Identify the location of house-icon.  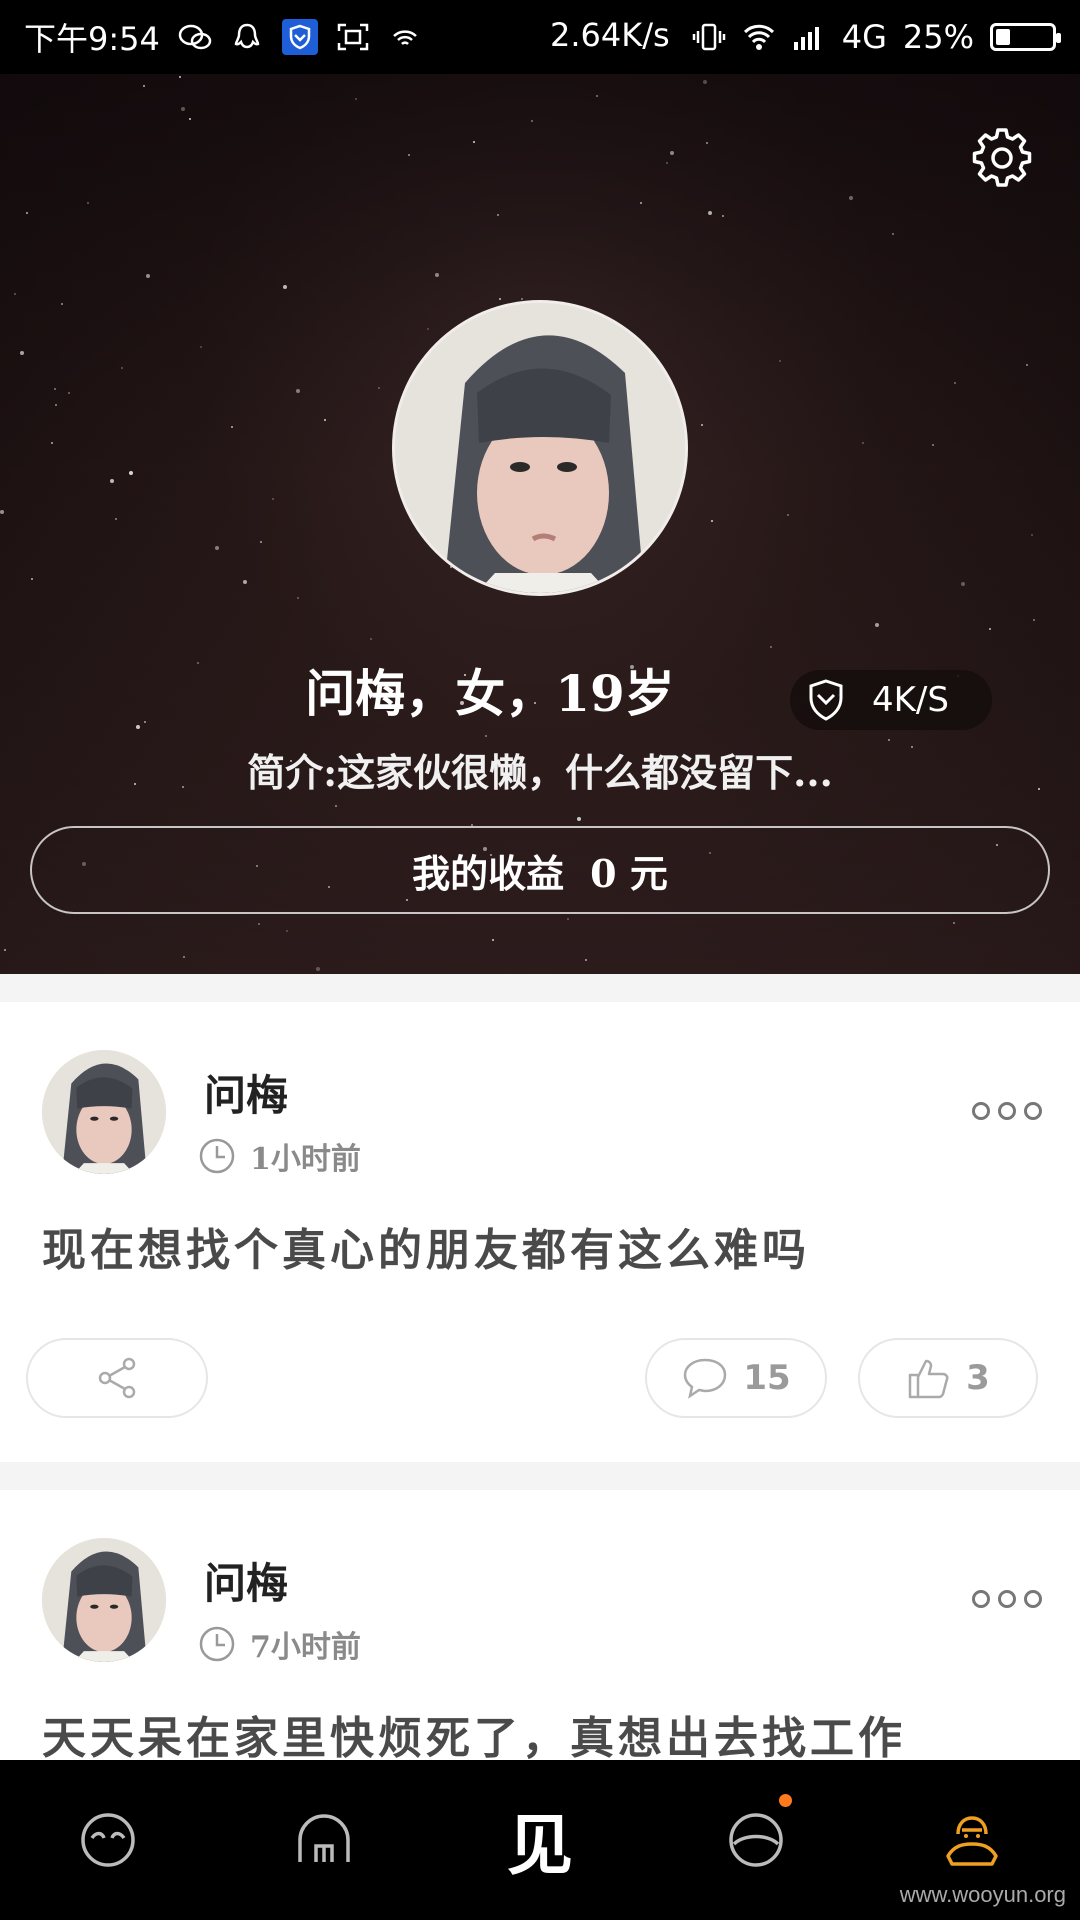
(324, 1838).